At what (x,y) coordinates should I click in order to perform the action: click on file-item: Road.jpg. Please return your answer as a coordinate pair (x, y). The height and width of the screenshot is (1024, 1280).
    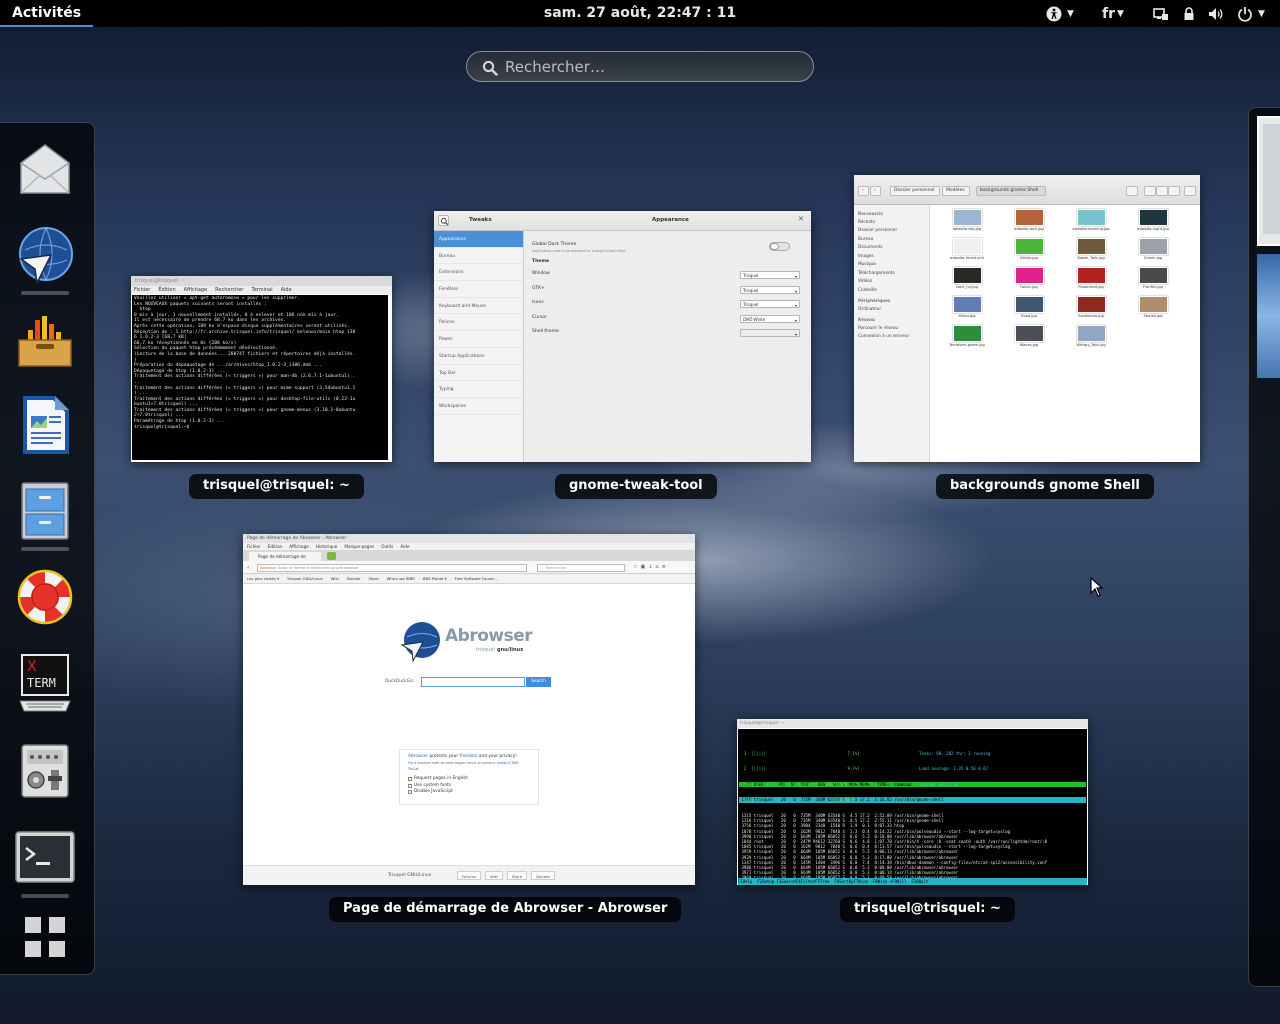
    Looking at the image, I should click on (1029, 310).